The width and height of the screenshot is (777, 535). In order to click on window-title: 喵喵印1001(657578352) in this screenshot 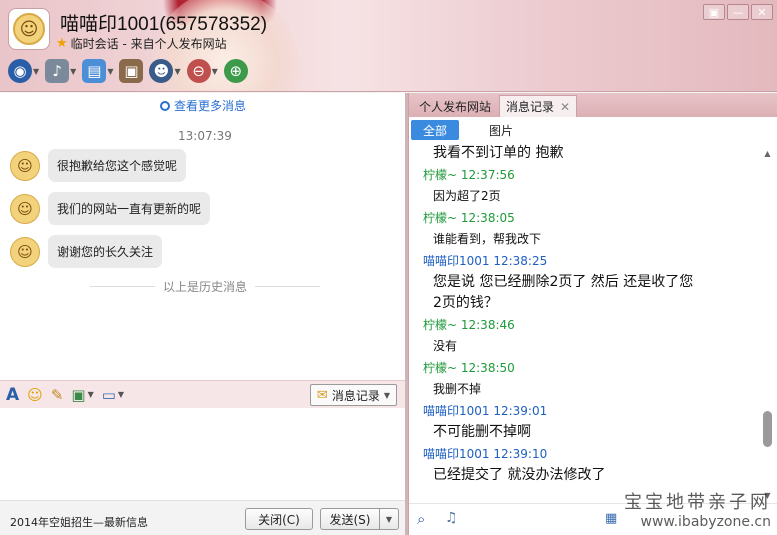, I will do `click(164, 24)`.